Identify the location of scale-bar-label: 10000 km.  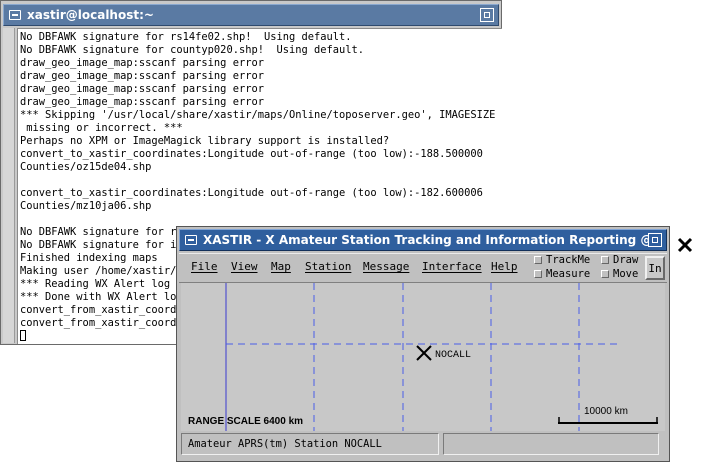
(606, 411).